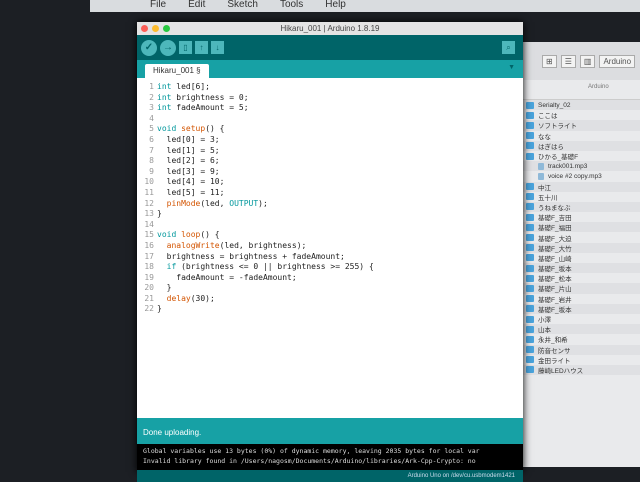  What do you see at coordinates (151, 86) in the screenshot?
I see `line-number: 1` at bounding box center [151, 86].